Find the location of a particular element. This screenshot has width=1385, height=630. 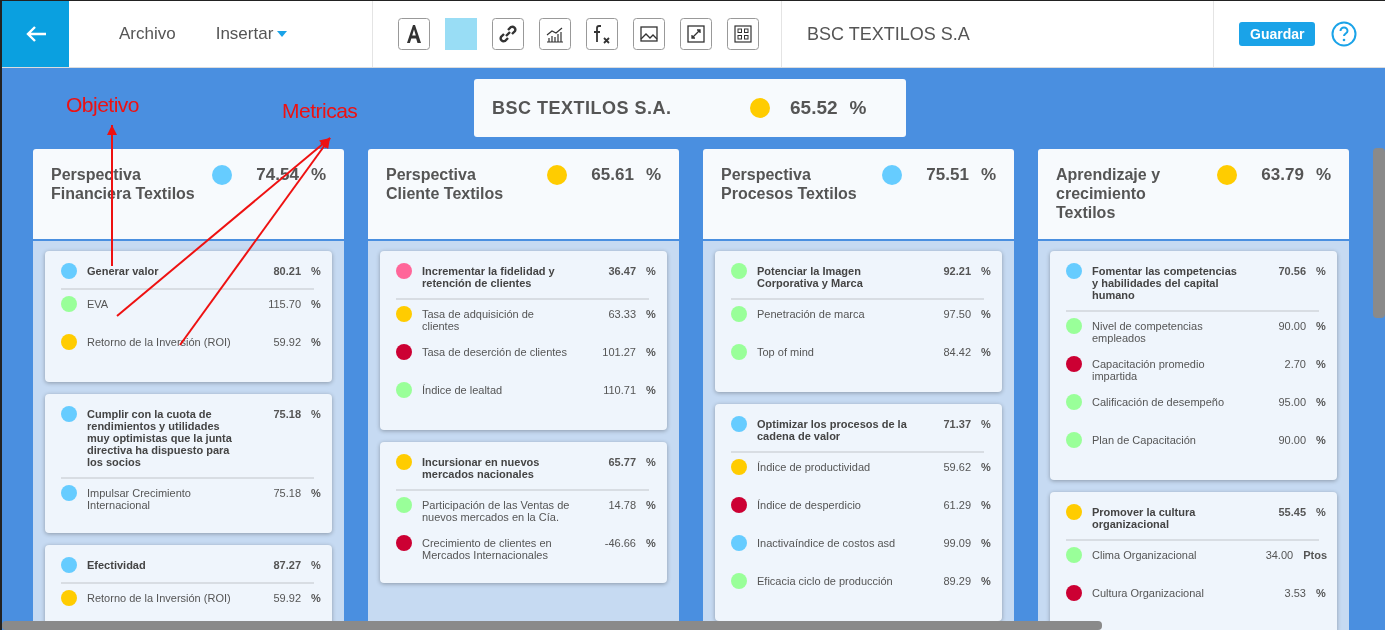

metric-value: 3.53 is located at coordinates (1294, 593).